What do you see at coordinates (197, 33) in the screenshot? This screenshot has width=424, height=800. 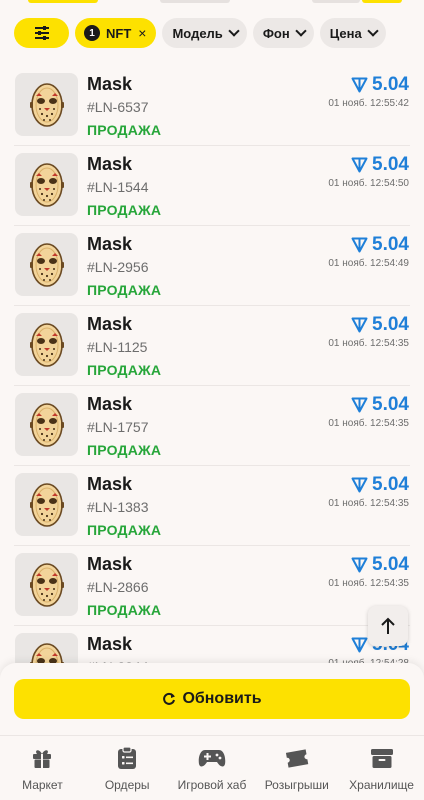 I see `model-filter-label: Модель` at bounding box center [197, 33].